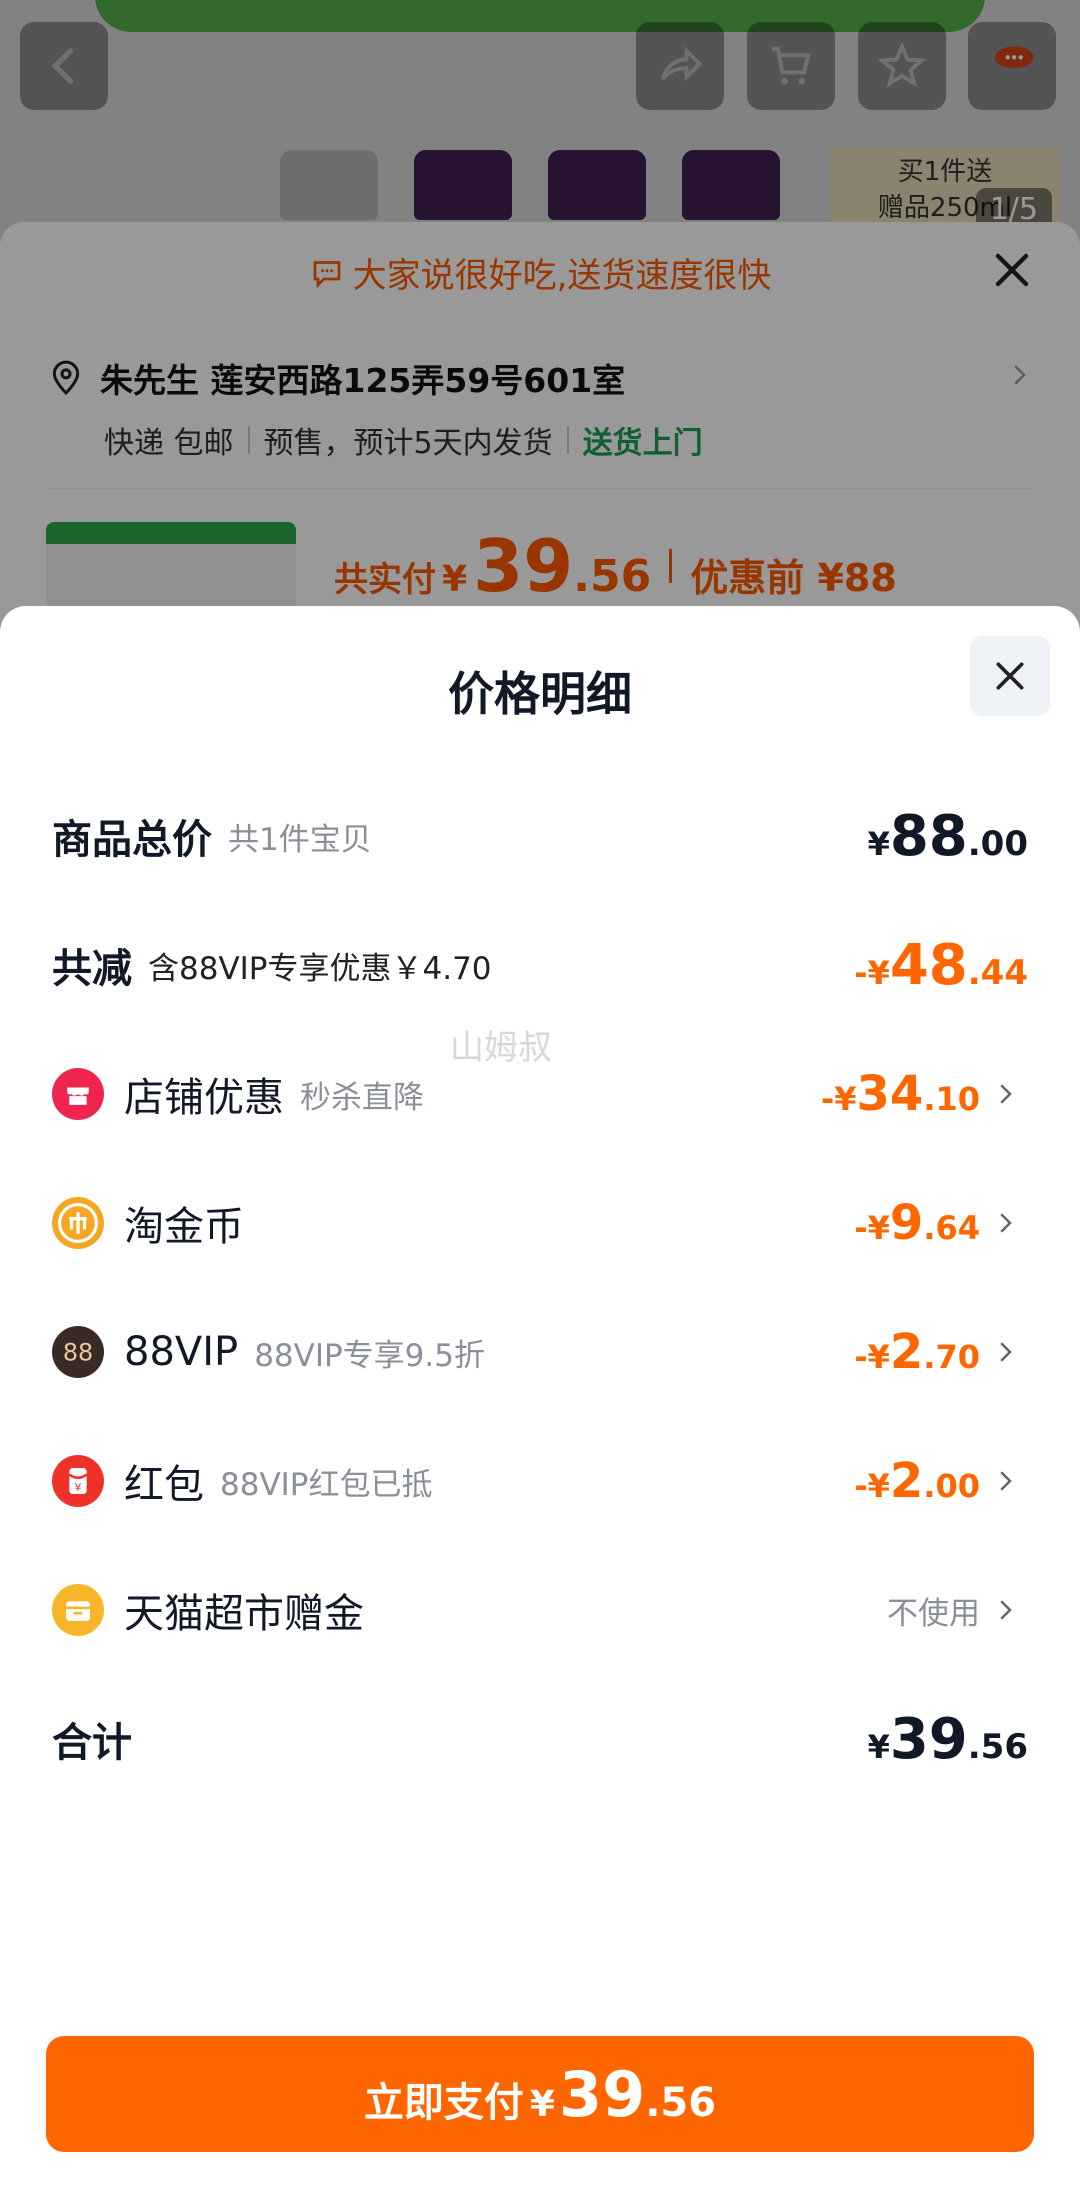  Describe the element at coordinates (326, 1484) in the screenshot. I see `row-sublabel: 88VIP红包已抵` at that location.